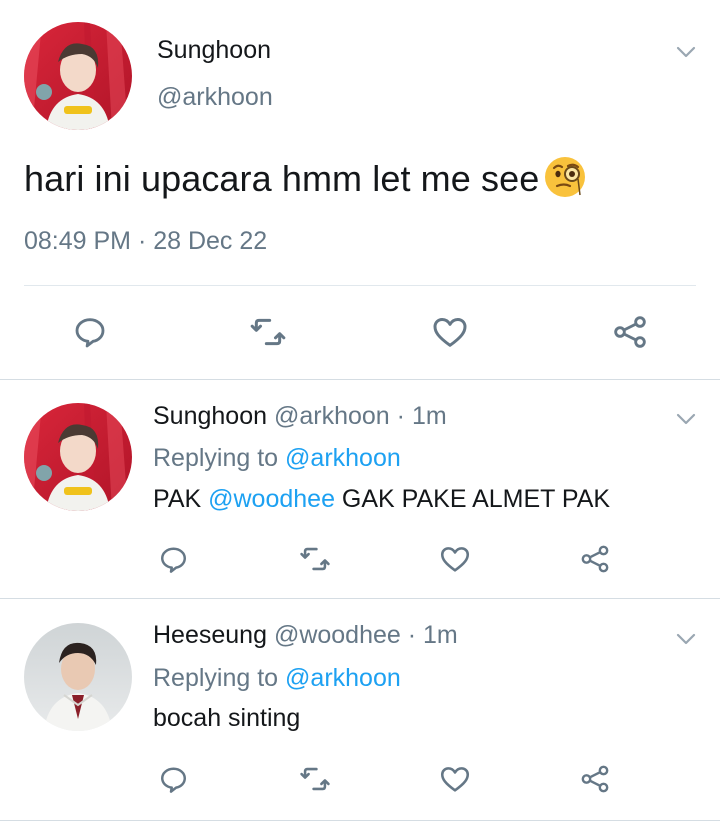  I want to click on reply-text: PAK @woodhee GAK PAKE ALMET PAK, so click(381, 499).